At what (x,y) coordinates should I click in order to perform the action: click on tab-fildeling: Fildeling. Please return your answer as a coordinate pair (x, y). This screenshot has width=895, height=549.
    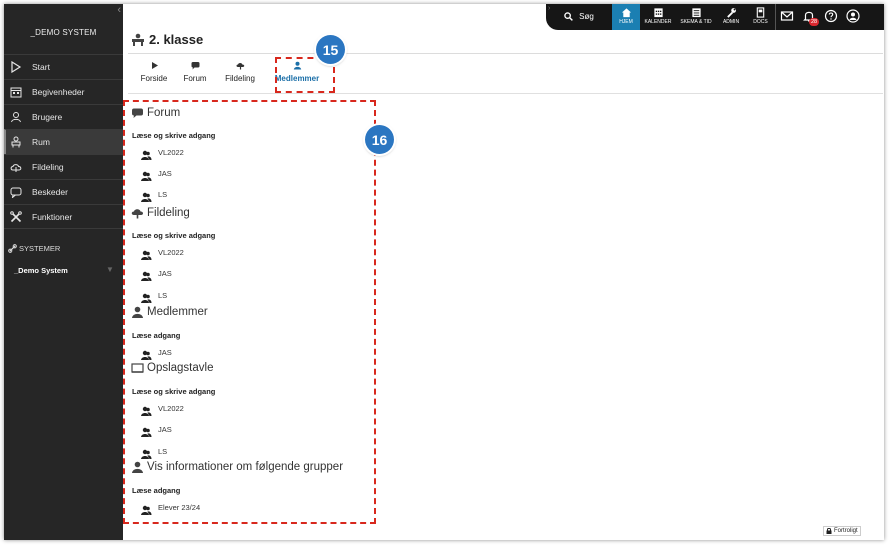
    Looking at the image, I should click on (240, 72).